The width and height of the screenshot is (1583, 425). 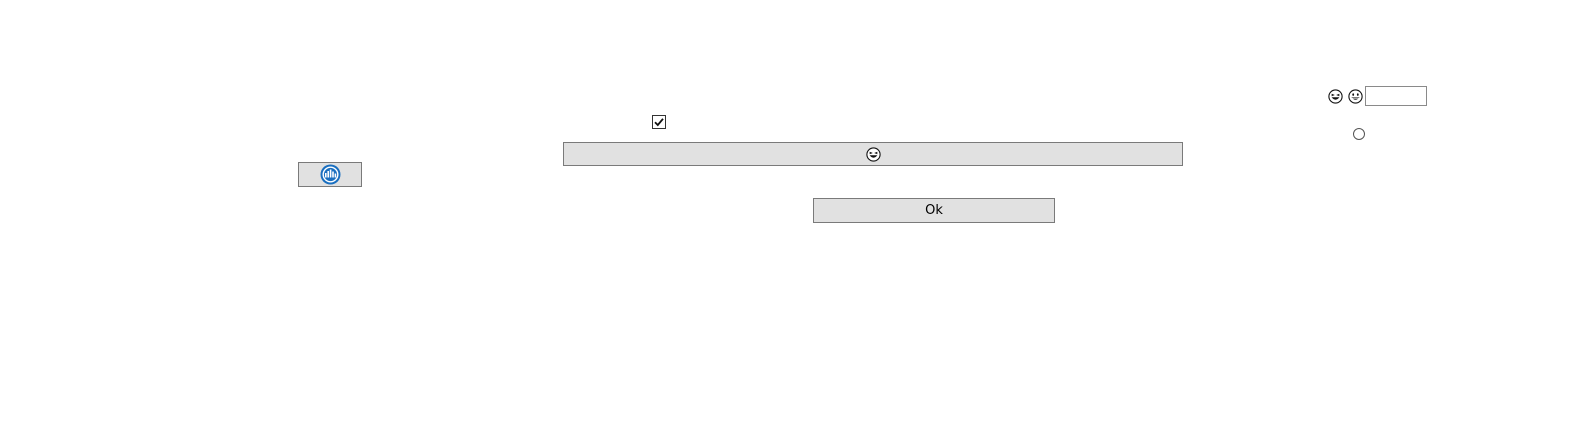 I want to click on blue-circle-logo-icon, so click(x=330, y=174).